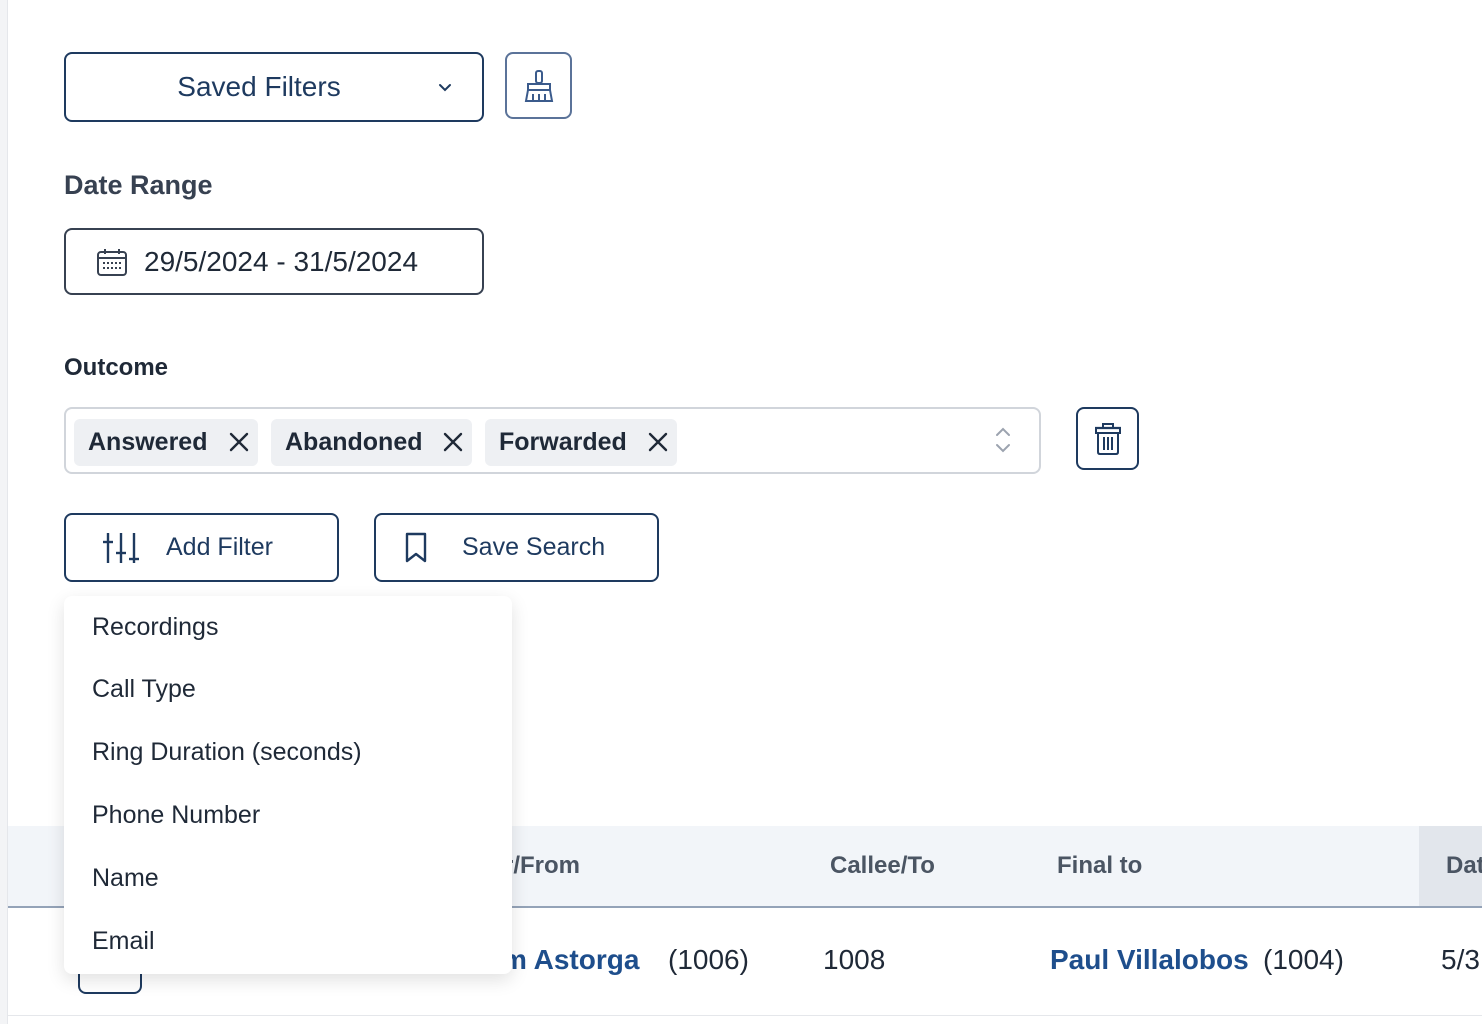 The width and height of the screenshot is (1482, 1024). I want to click on clear-filters-button, so click(538, 85).